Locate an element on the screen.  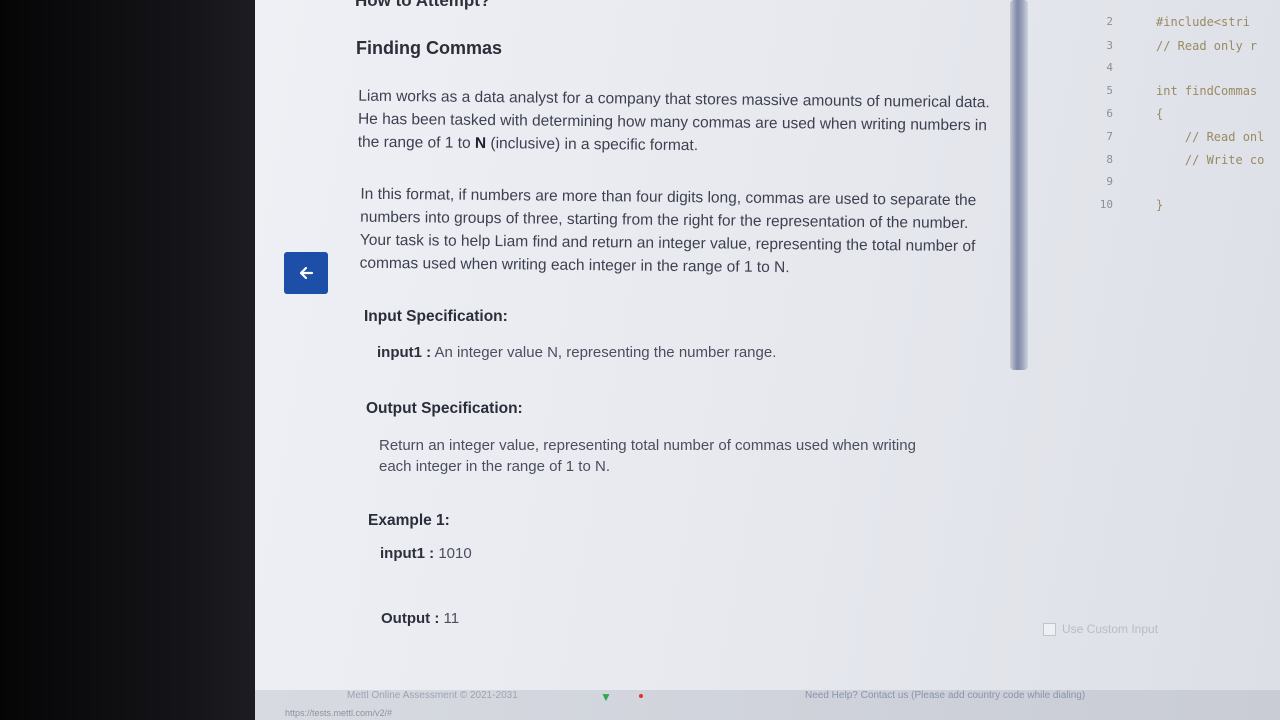
description-text-b: (inclusive) in a specific format. is located at coordinates (592, 144).